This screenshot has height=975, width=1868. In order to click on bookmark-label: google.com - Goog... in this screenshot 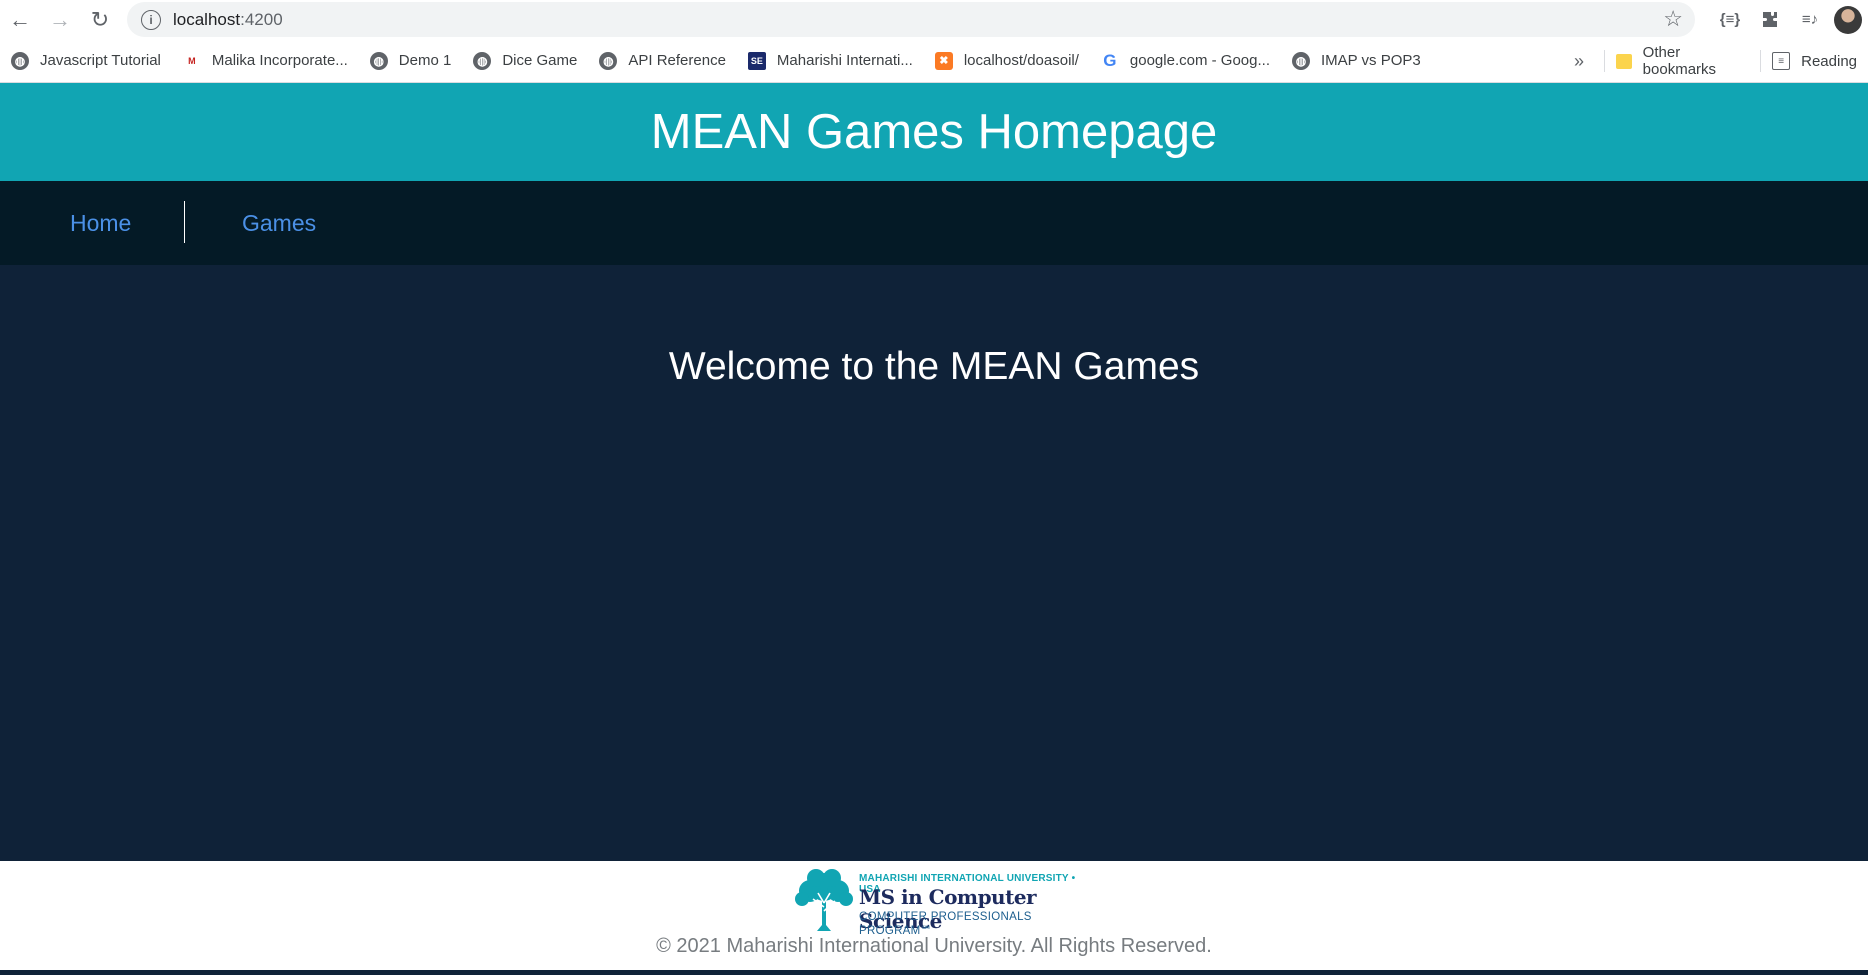, I will do `click(1199, 60)`.